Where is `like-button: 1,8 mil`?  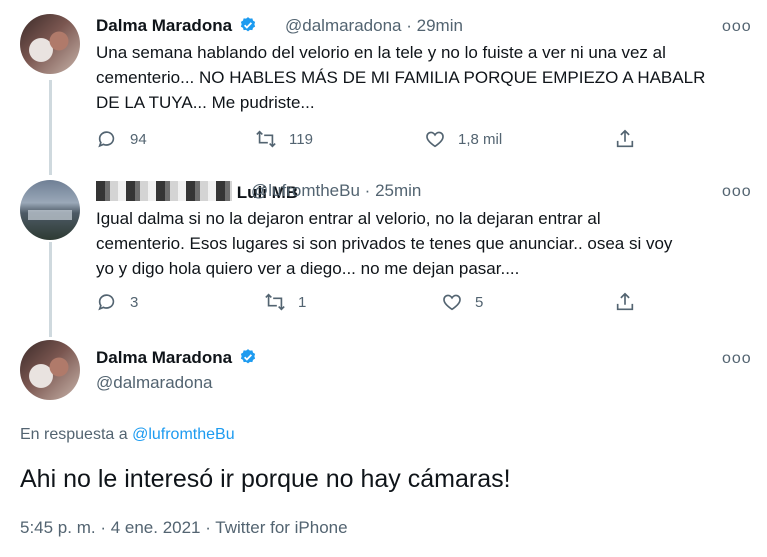 like-button: 1,8 mil is located at coordinates (463, 139).